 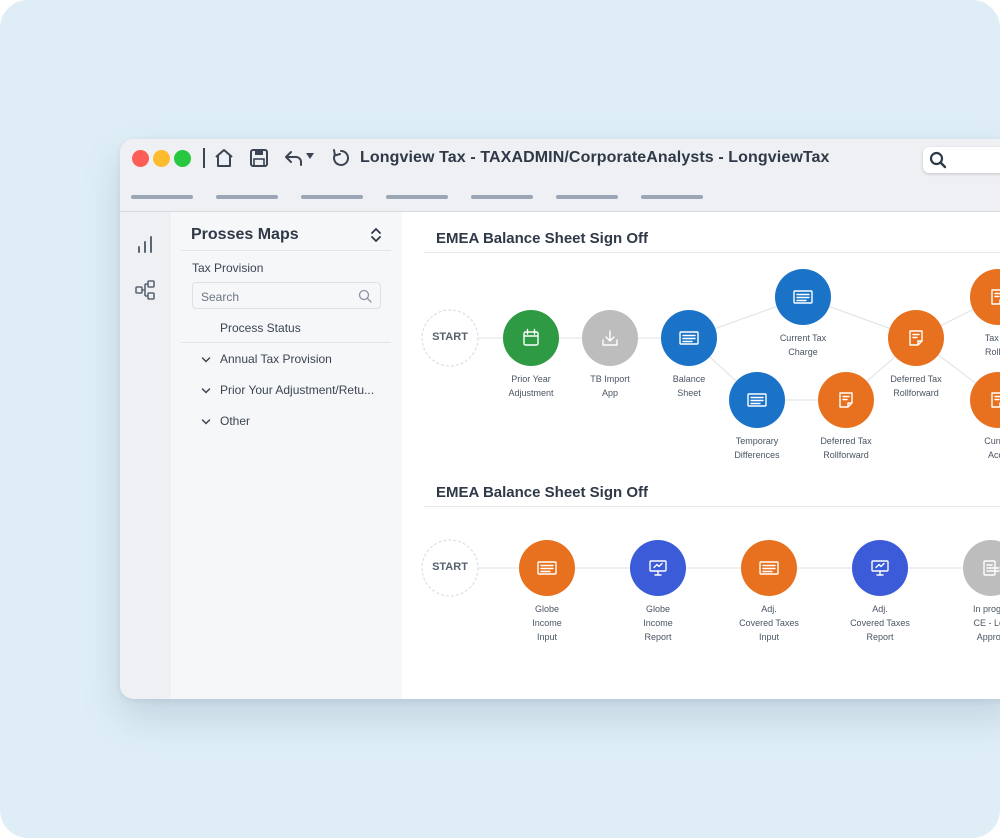 I want to click on process-node-label-line: Acco, so click(x=993, y=455).